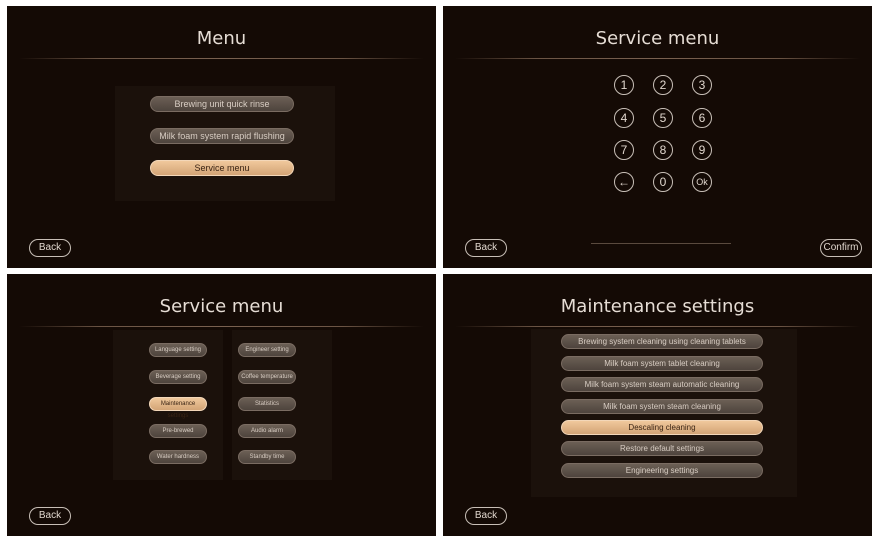 This screenshot has width=874, height=537. I want to click on maintenance-settings-button: Maintenance settings, so click(178, 408).